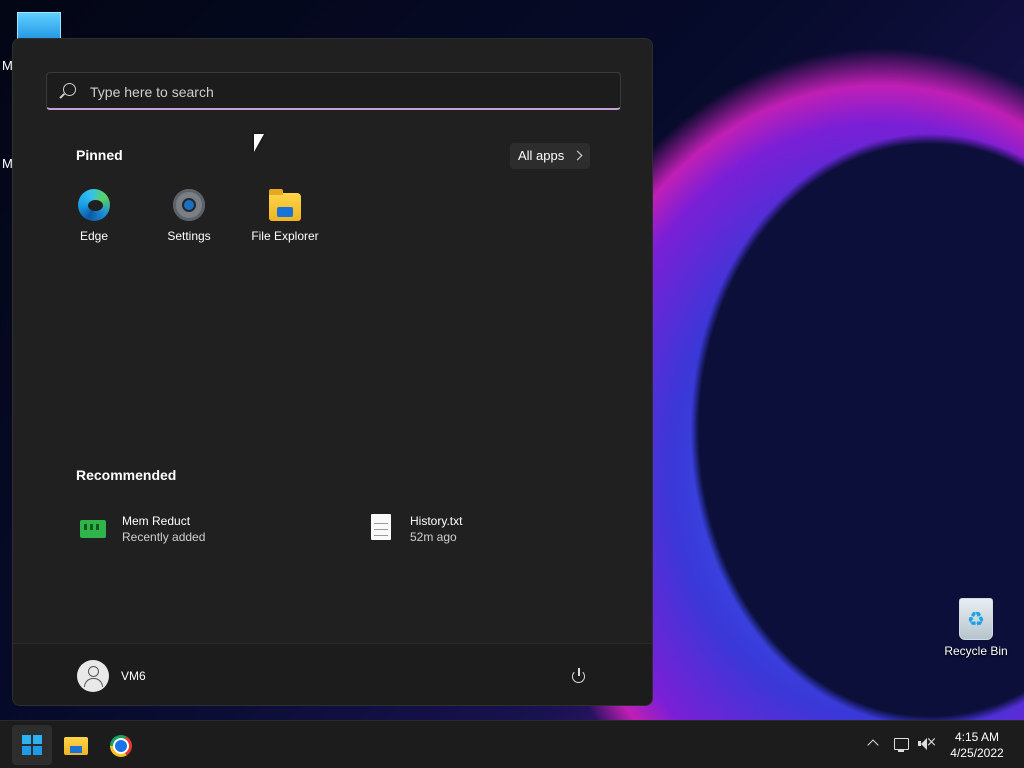 The height and width of the screenshot is (768, 1024). I want to click on edge-icon, so click(94, 205).